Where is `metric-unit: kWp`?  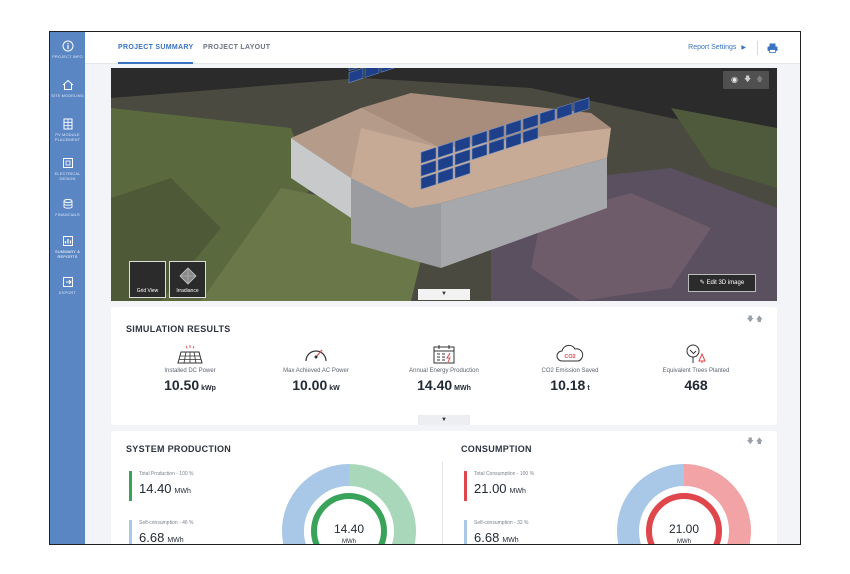 metric-unit: kWp is located at coordinates (208, 388).